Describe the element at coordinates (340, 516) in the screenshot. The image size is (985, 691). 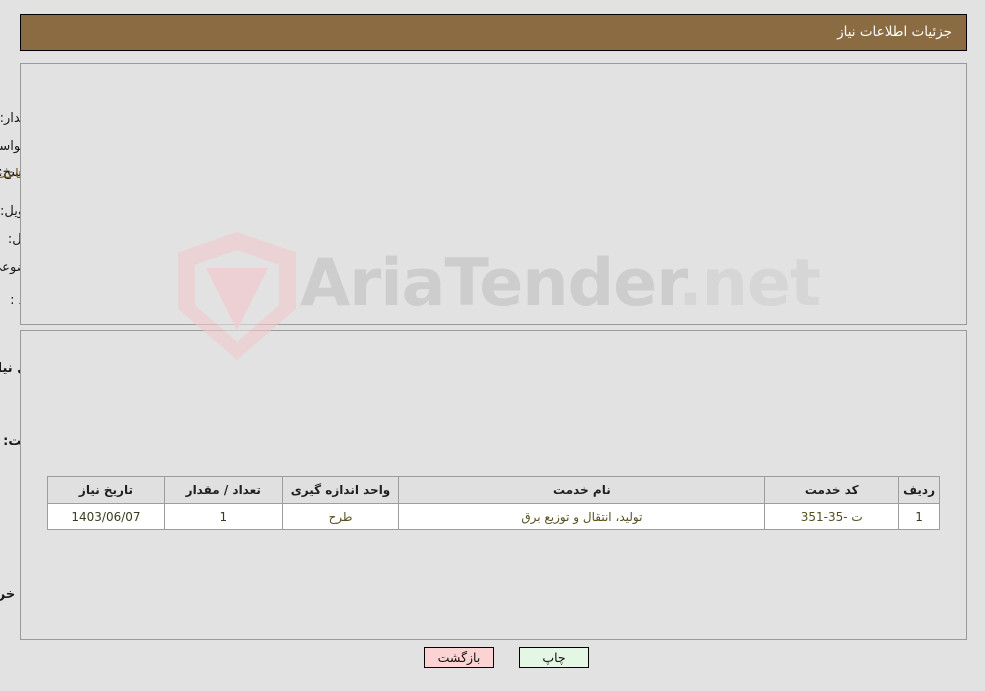
I see `cell-unit: طرح` at that location.